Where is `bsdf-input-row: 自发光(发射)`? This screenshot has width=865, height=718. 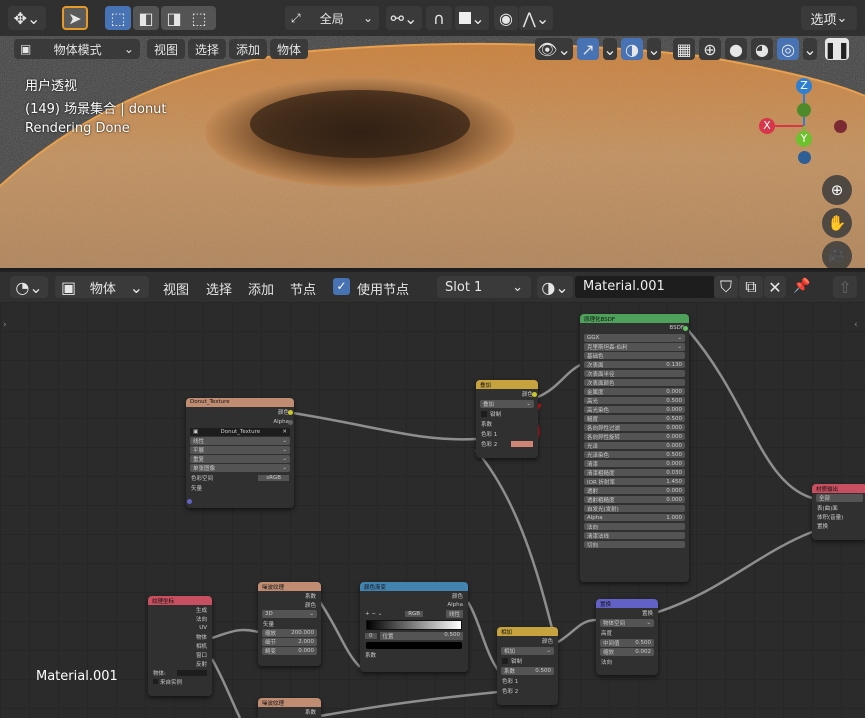 bsdf-input-row: 自发光(发射) is located at coordinates (634, 509).